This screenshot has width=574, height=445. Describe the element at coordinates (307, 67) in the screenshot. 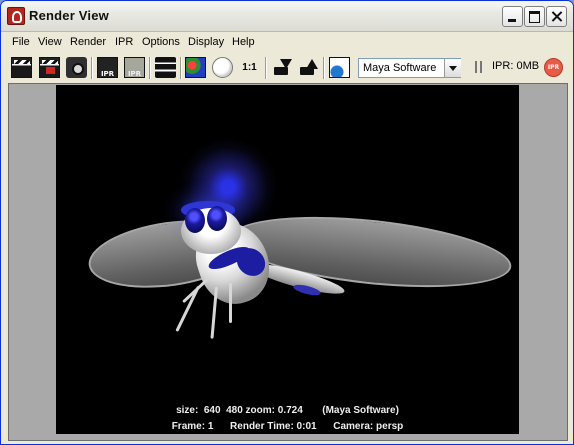

I see `remove-image-icon` at that location.